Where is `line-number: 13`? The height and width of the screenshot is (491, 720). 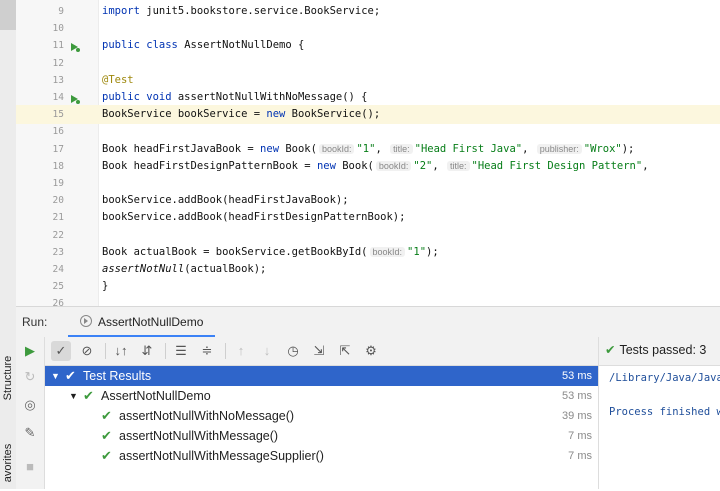 line-number: 13 is located at coordinates (58, 80).